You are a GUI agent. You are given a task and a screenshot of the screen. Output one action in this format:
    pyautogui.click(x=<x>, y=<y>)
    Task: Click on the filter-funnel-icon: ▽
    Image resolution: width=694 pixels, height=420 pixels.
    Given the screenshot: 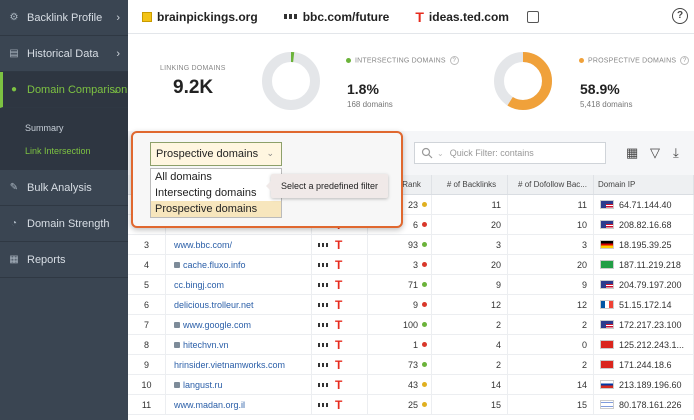 What is the action you would take?
    pyautogui.click(x=655, y=153)
    